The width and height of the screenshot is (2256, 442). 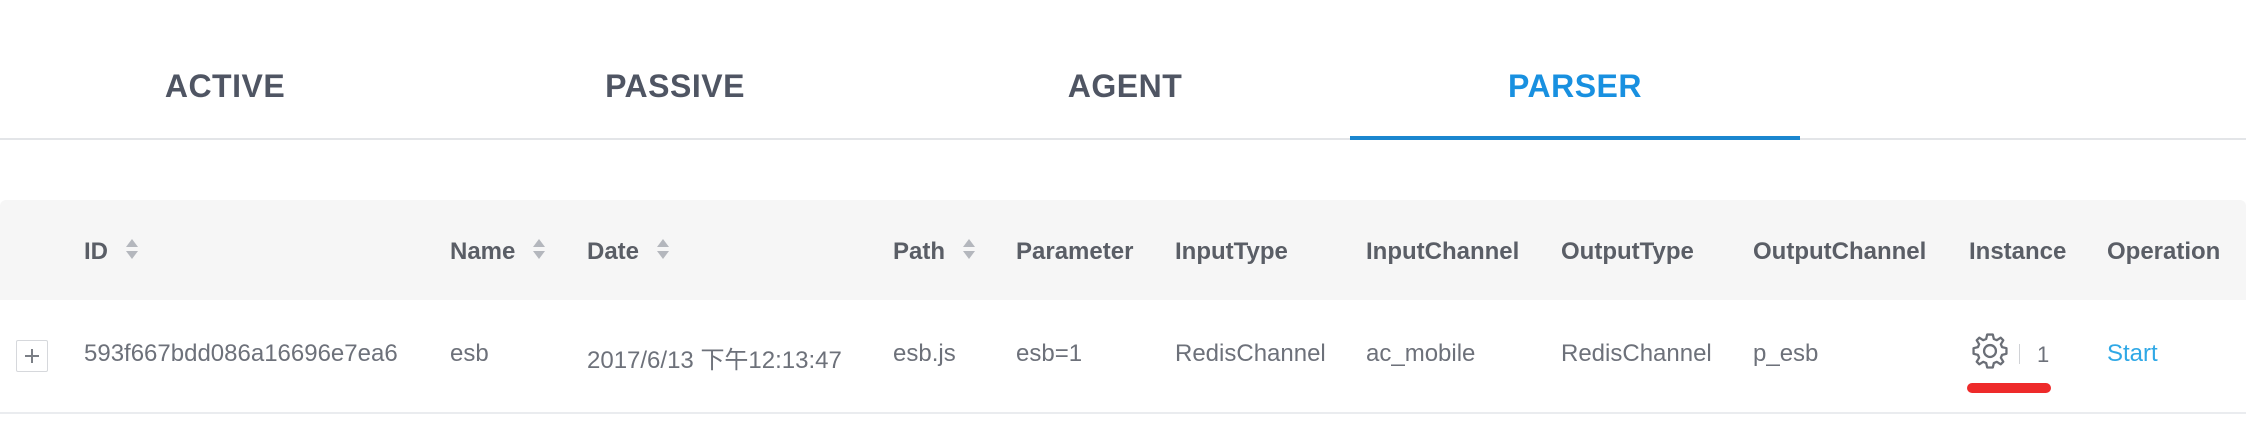 What do you see at coordinates (2043, 354) in the screenshot?
I see `instance-count: 1` at bounding box center [2043, 354].